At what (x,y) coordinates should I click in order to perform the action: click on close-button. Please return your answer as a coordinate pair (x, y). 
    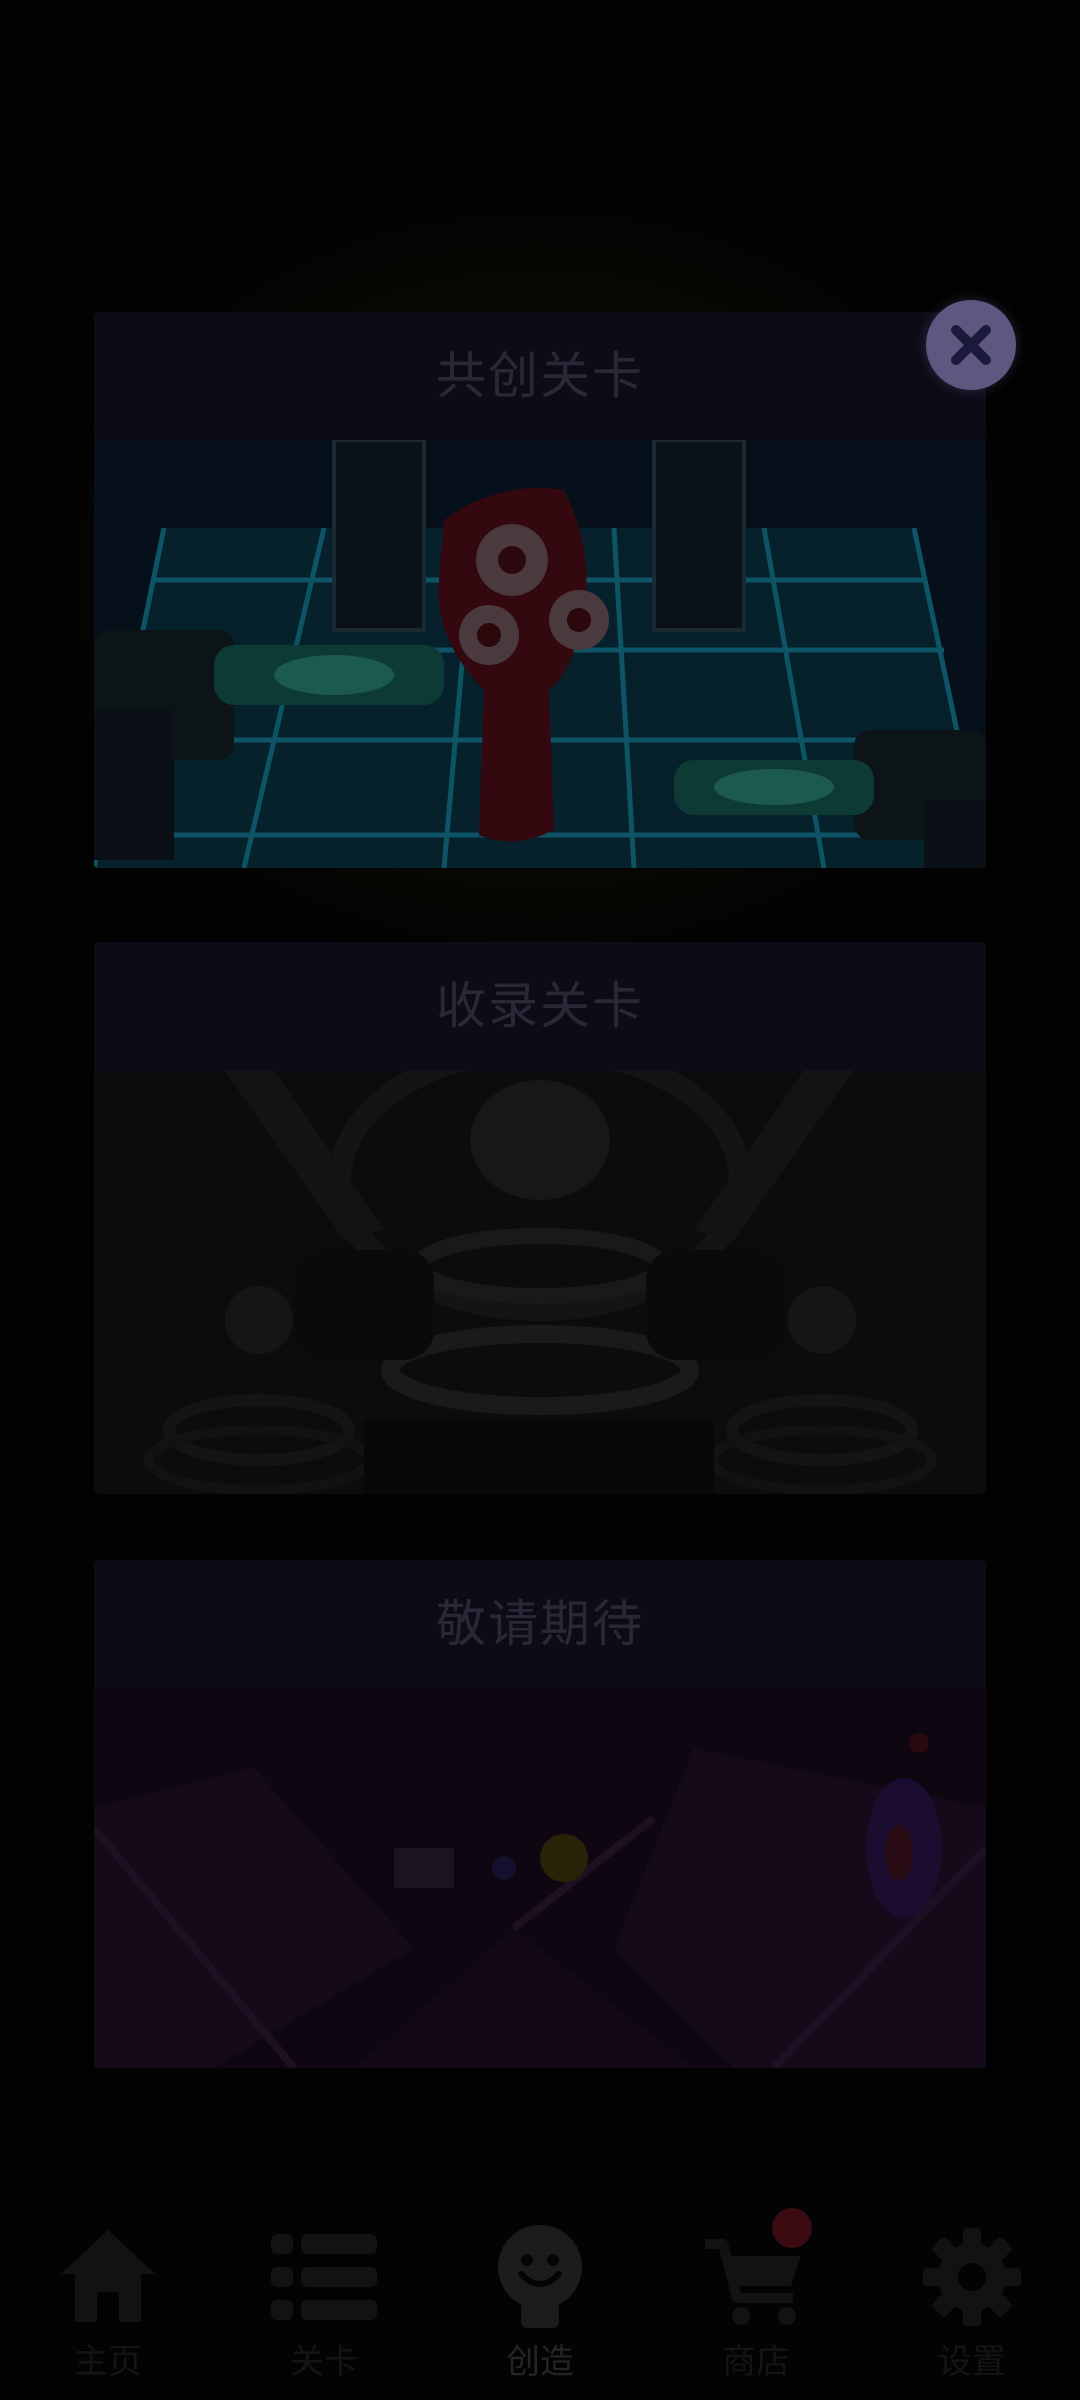
    Looking at the image, I should click on (971, 345).